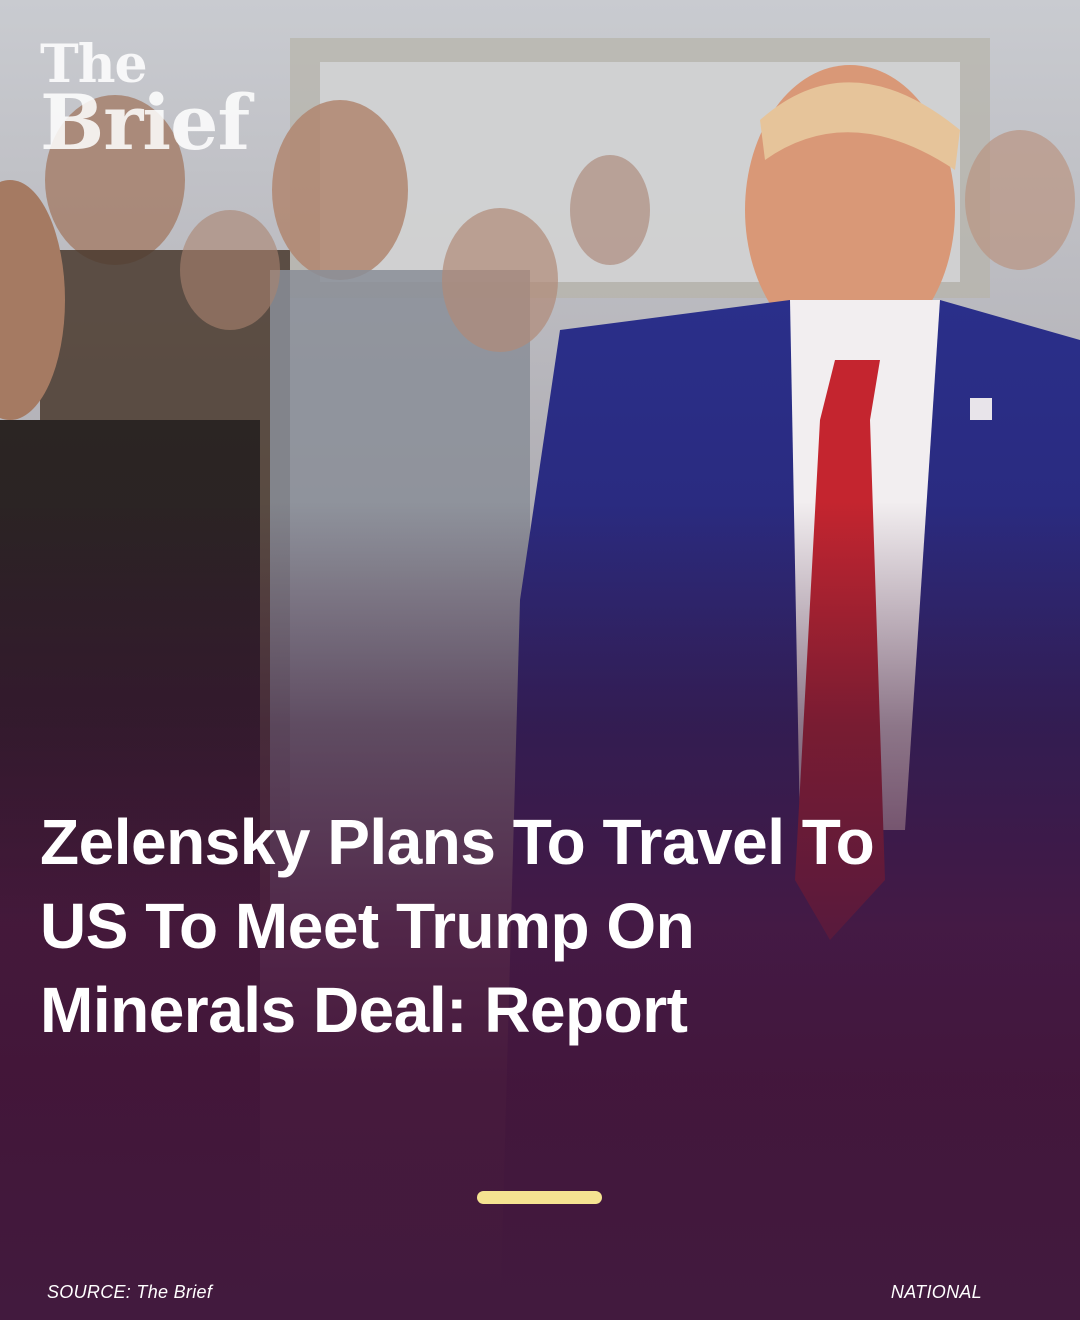  I want to click on footer: SOURCE: The Brief NATIONAL, so click(514, 1292).